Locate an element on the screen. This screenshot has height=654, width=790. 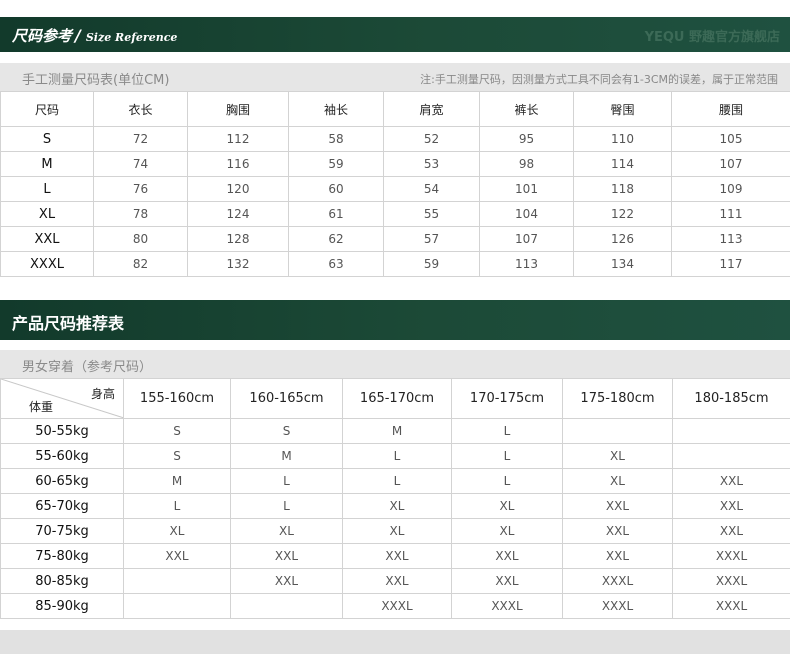
measurement-cell: 132 is located at coordinates (238, 264).